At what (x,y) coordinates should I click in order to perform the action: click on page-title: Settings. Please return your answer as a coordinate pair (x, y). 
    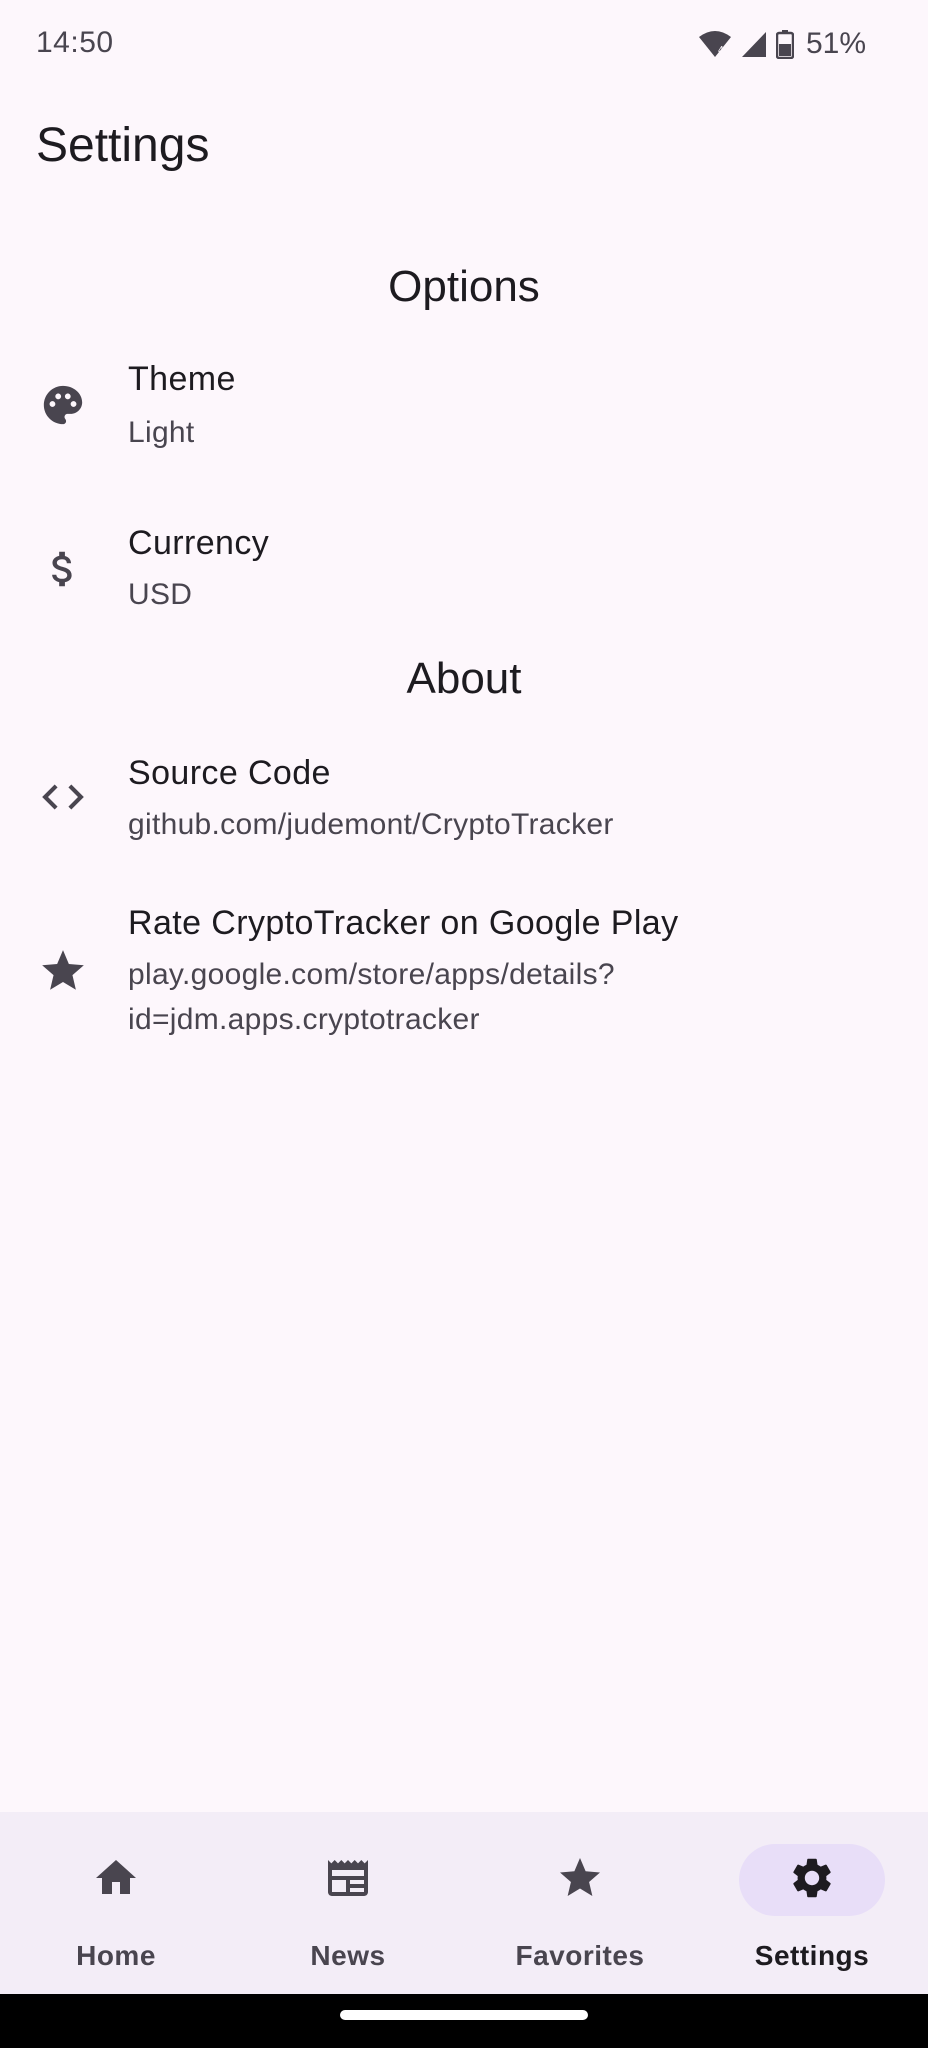
    Looking at the image, I should click on (123, 145).